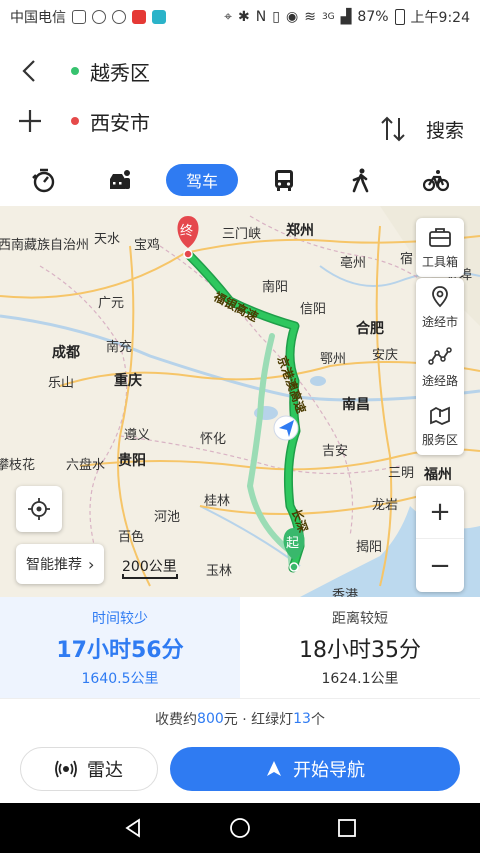  Describe the element at coordinates (445, 129) in the screenshot. I see `search-button: 搜索` at that location.